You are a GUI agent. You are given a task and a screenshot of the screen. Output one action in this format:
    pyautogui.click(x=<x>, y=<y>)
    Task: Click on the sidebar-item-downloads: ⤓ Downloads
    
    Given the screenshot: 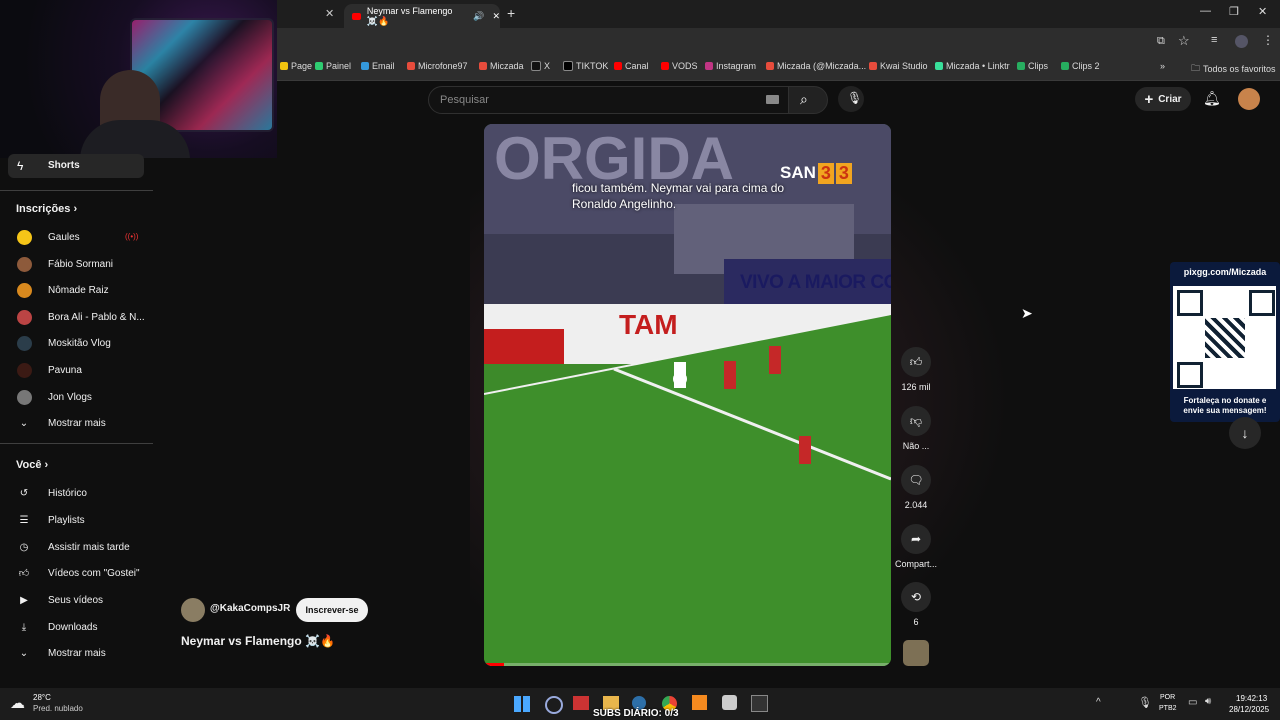 What is the action you would take?
    pyautogui.click(x=57, y=627)
    